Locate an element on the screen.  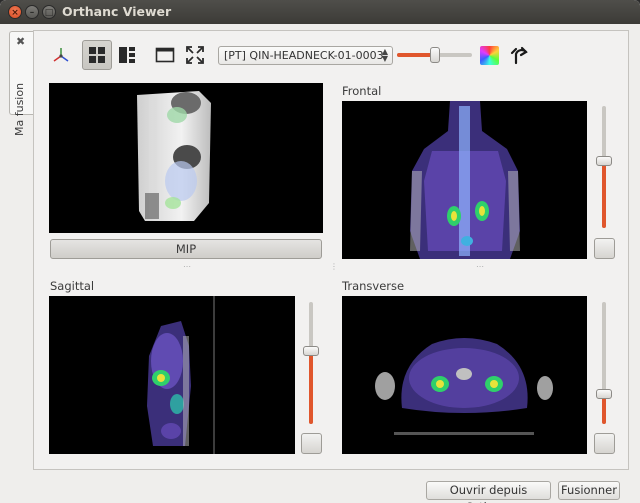
splitter-handle-horizontal-right: ⋯ is located at coordinates (480, 266).